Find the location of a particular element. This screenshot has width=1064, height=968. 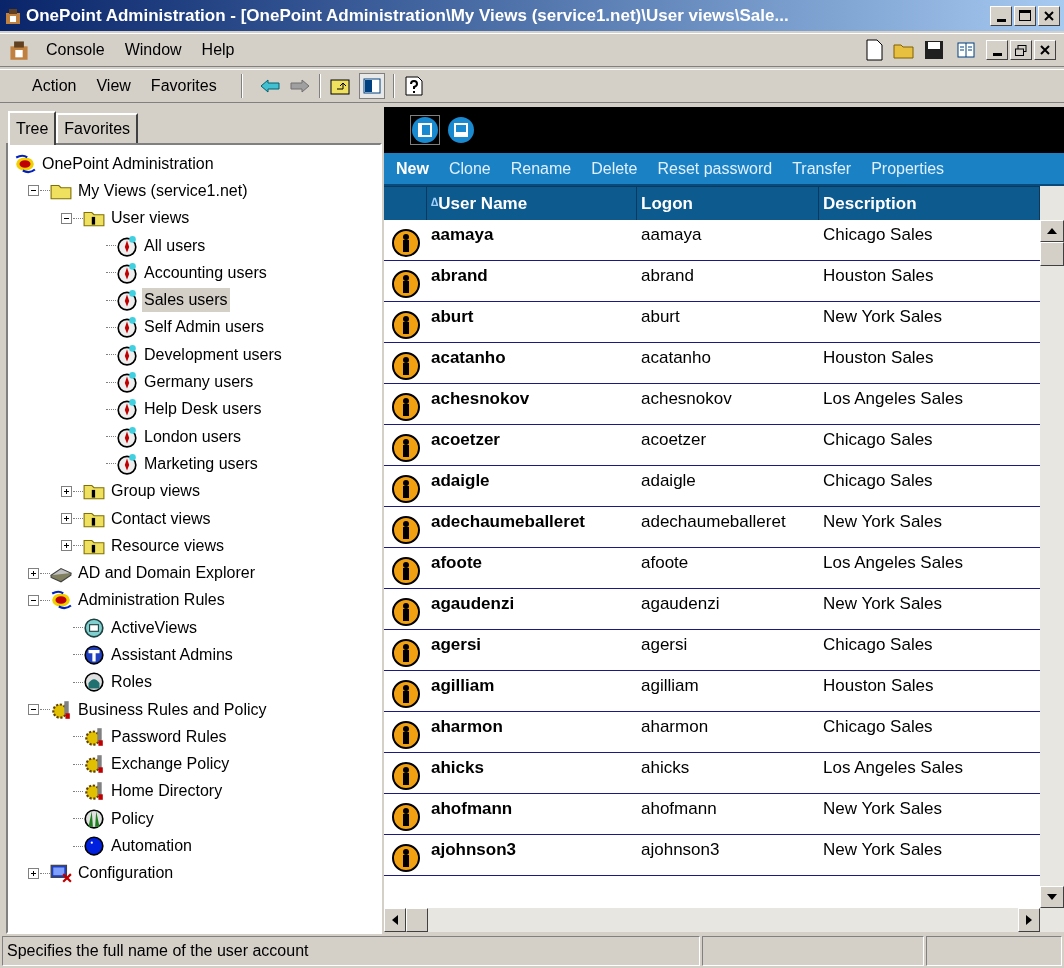

column-title: Logon is located at coordinates (667, 203).